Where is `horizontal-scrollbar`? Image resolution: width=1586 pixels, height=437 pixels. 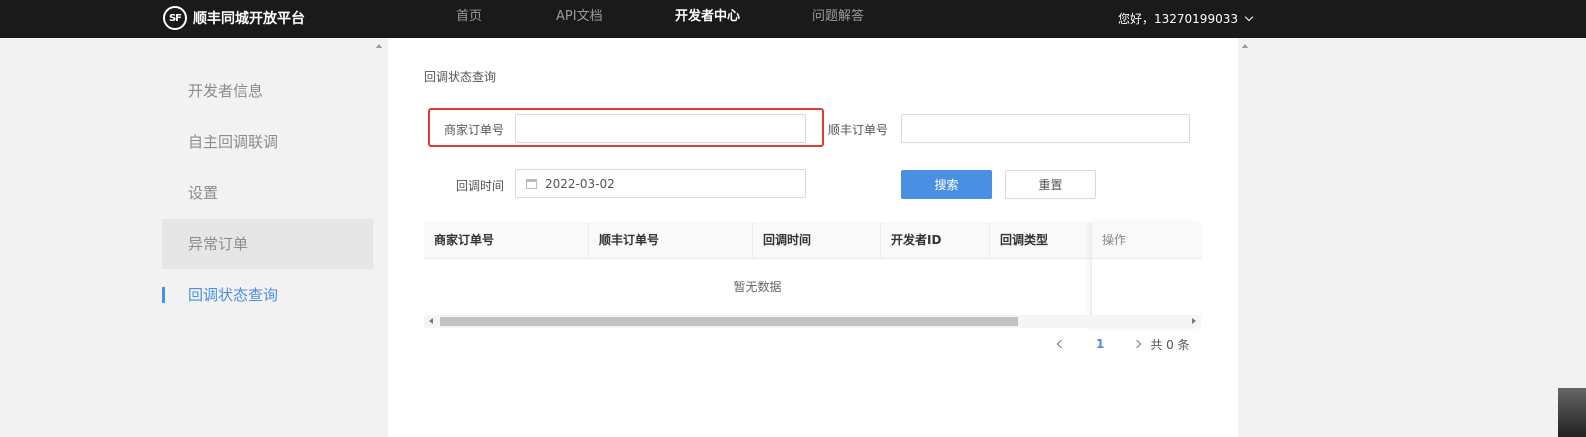
horizontal-scrollbar is located at coordinates (812, 321).